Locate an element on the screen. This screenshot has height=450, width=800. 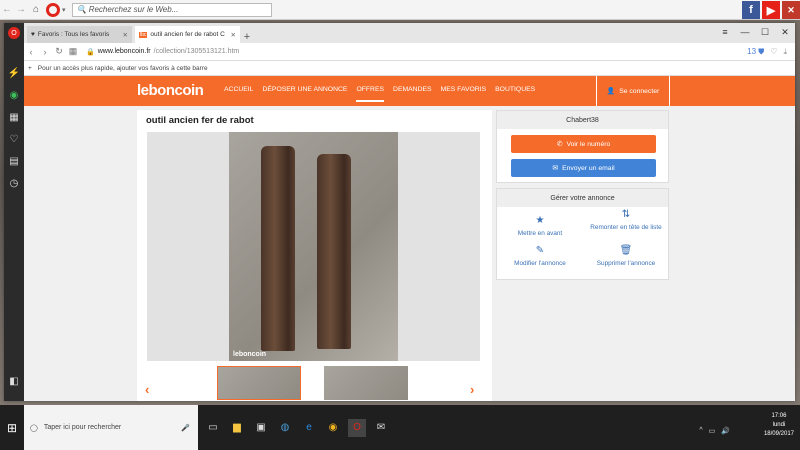
clock: 17:06 lundi 18/09/2017 is located at coordinates (779, 425).